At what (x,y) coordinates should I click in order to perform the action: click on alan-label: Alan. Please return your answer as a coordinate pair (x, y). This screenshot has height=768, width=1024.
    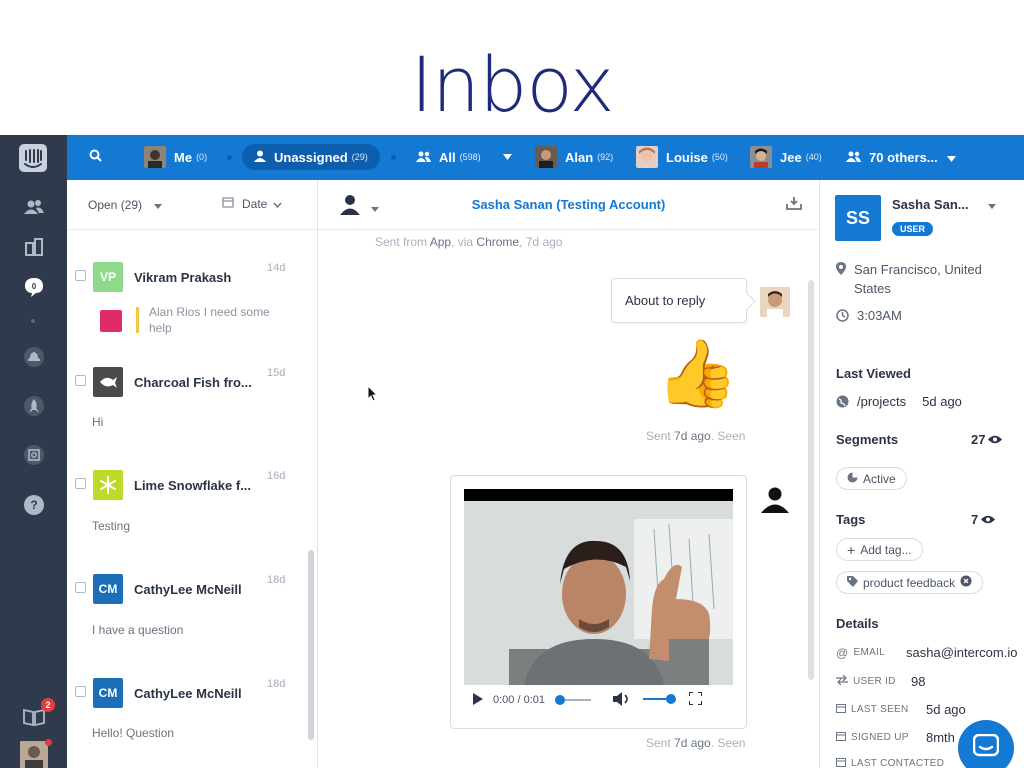
    Looking at the image, I should click on (579, 157).